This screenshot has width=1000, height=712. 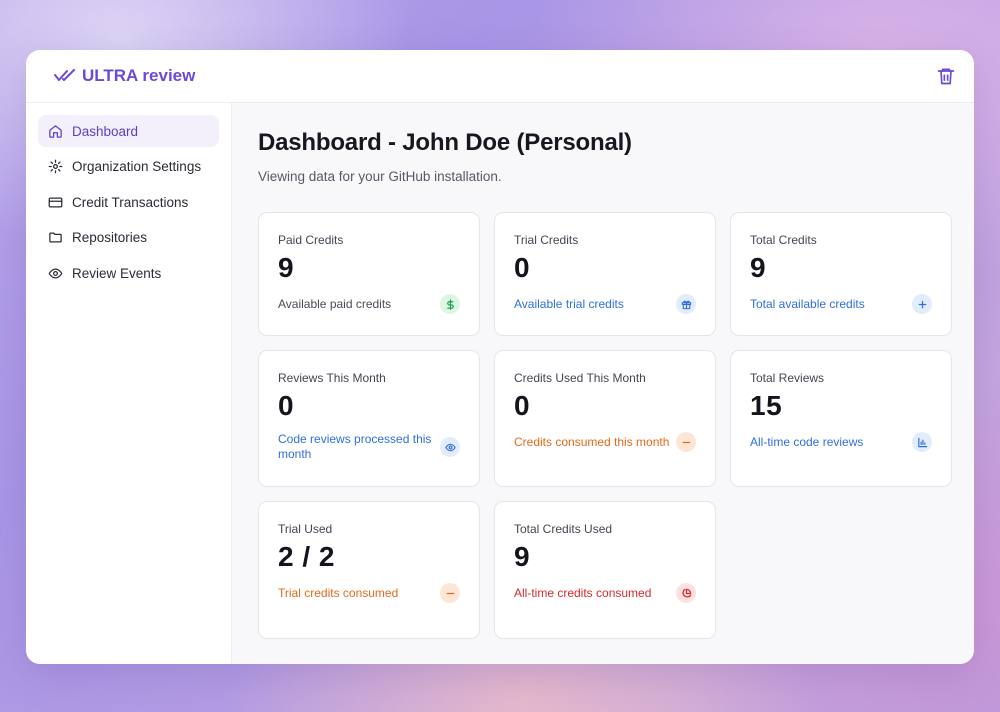 I want to click on stat-label: Reviews This Month, so click(x=332, y=378).